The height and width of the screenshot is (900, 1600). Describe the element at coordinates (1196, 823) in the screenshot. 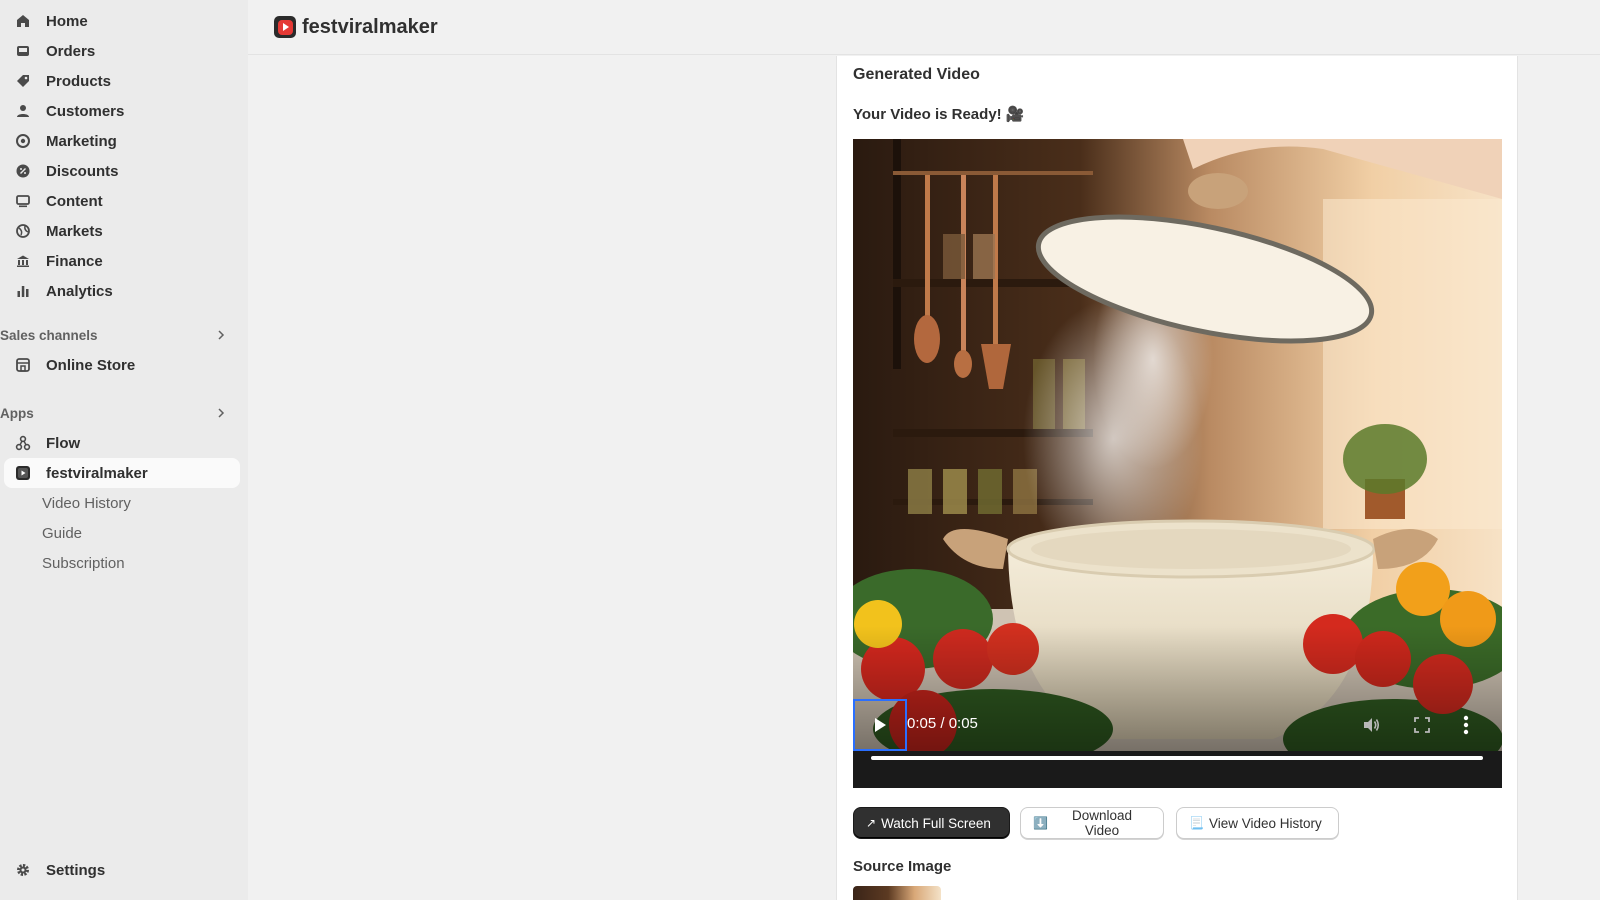

I see `document-icon: 📃` at that location.